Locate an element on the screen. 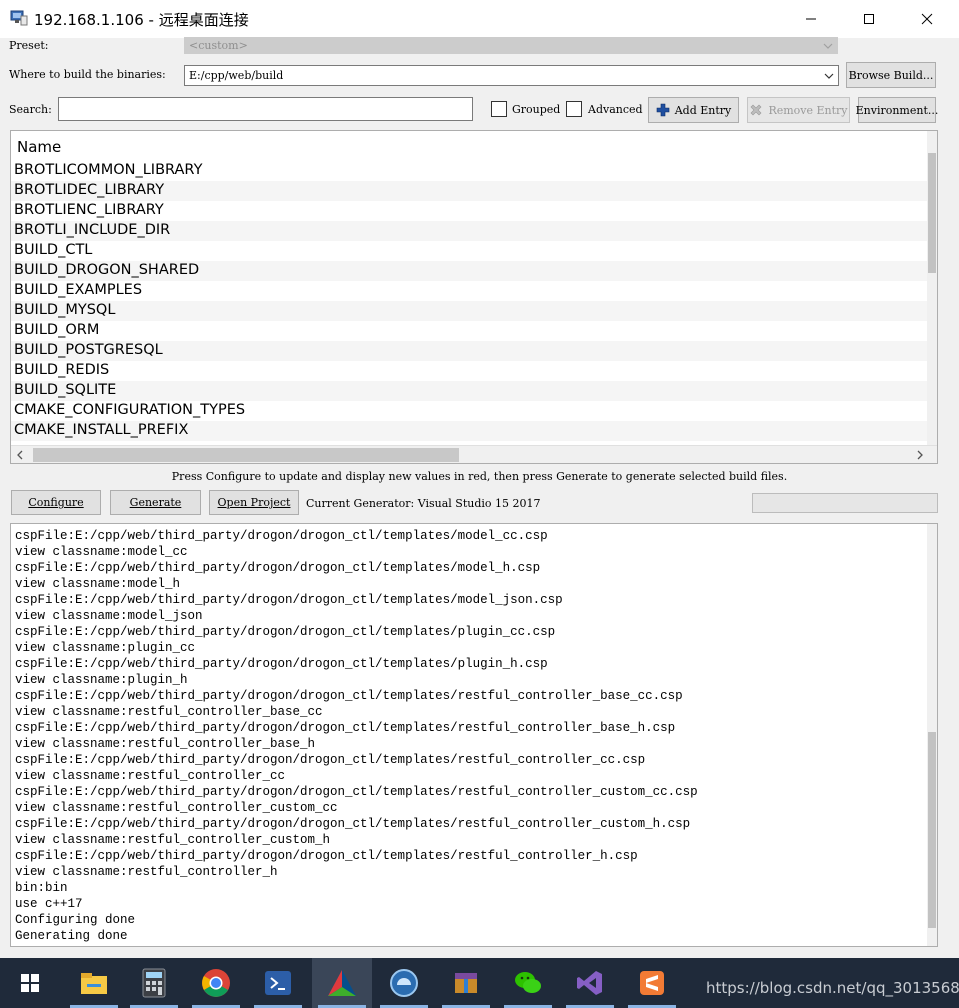 The height and width of the screenshot is (1008, 959). wechat-icon is located at coordinates (528, 983).